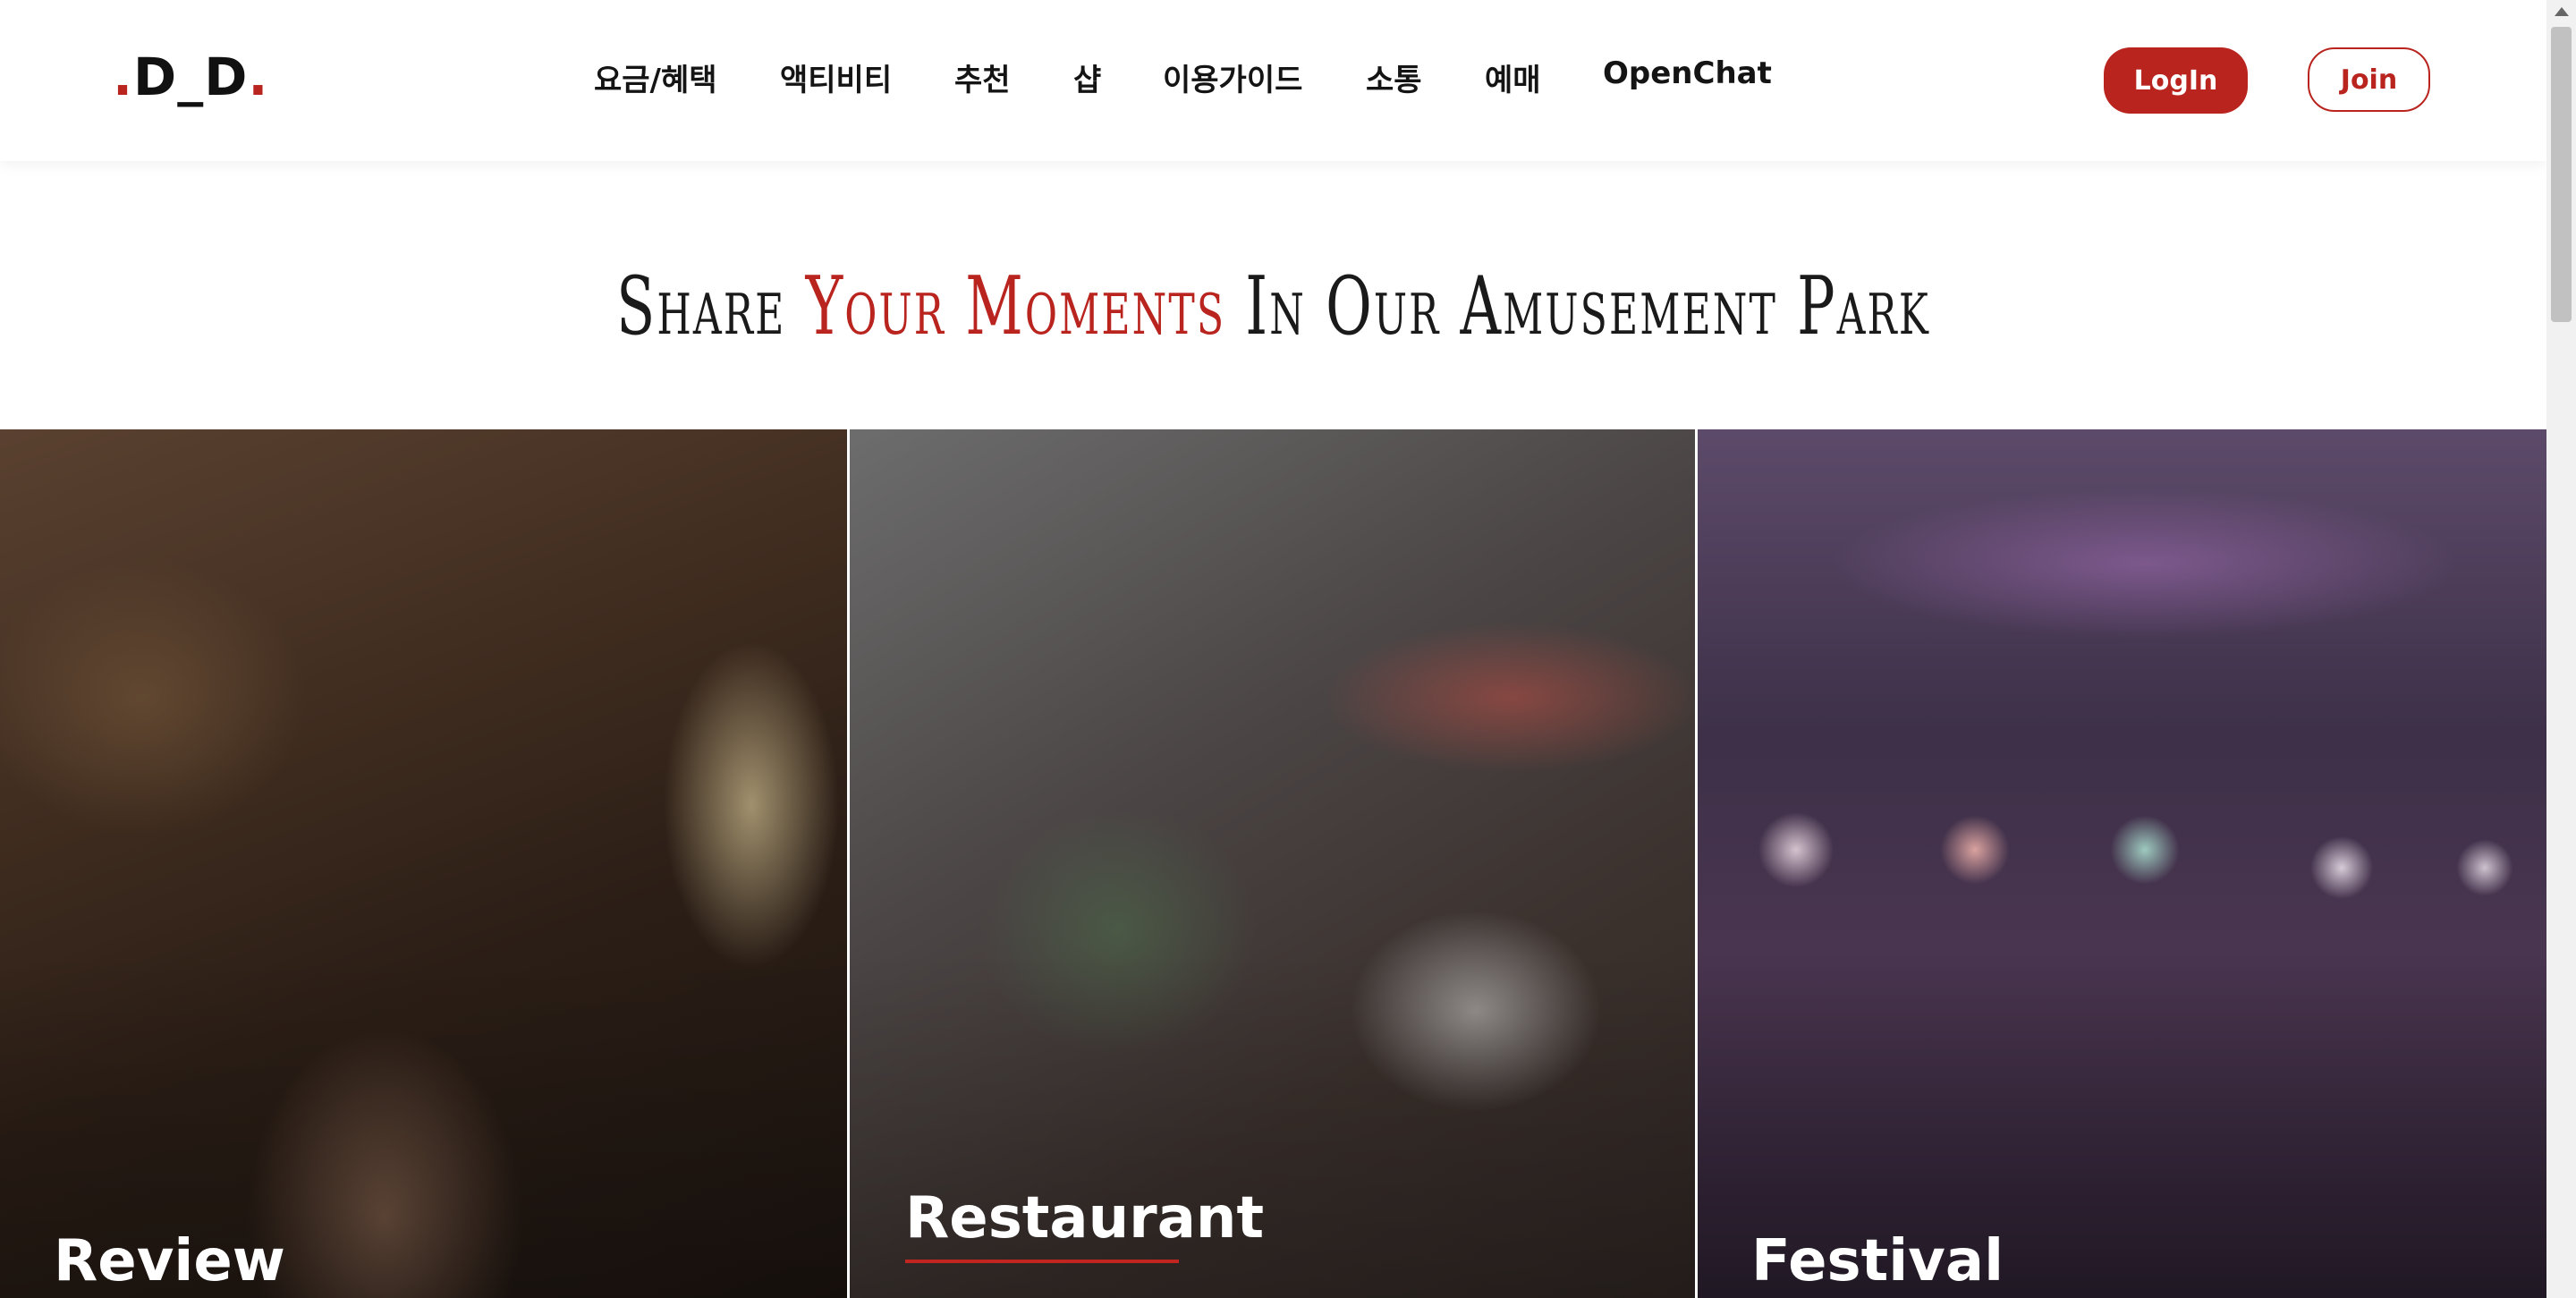 The height and width of the screenshot is (1298, 2576). Describe the element at coordinates (1232, 77) in the screenshot. I see `nav-item-guide: 이용가이드` at that location.